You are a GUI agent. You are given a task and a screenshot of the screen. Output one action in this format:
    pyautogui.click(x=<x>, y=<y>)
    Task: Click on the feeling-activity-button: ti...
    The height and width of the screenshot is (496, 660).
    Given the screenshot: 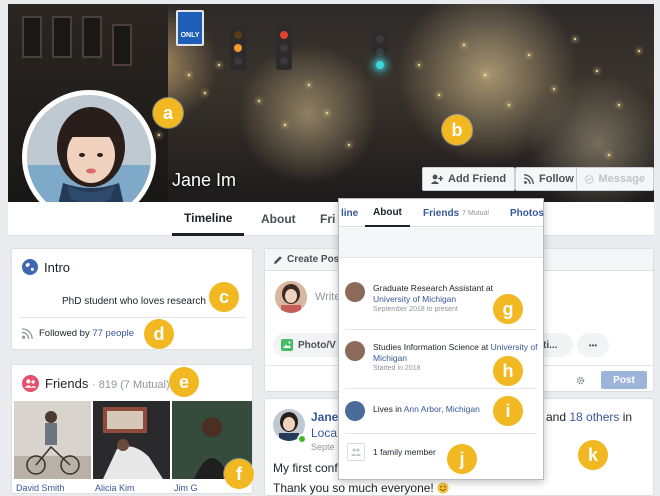 What is the action you would take?
    pyautogui.click(x=558, y=345)
    